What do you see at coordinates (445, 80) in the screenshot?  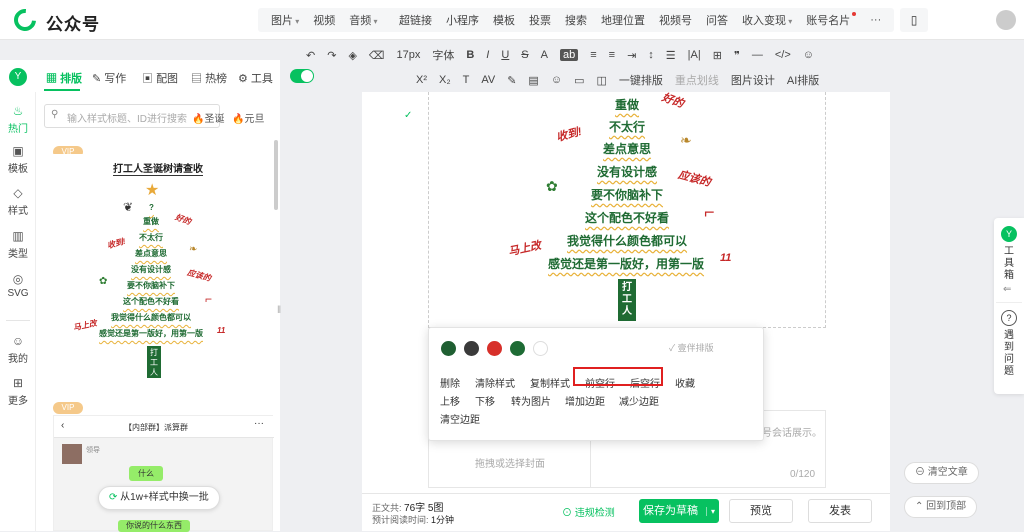 I see `subscript-icon: X₂` at bounding box center [445, 80].